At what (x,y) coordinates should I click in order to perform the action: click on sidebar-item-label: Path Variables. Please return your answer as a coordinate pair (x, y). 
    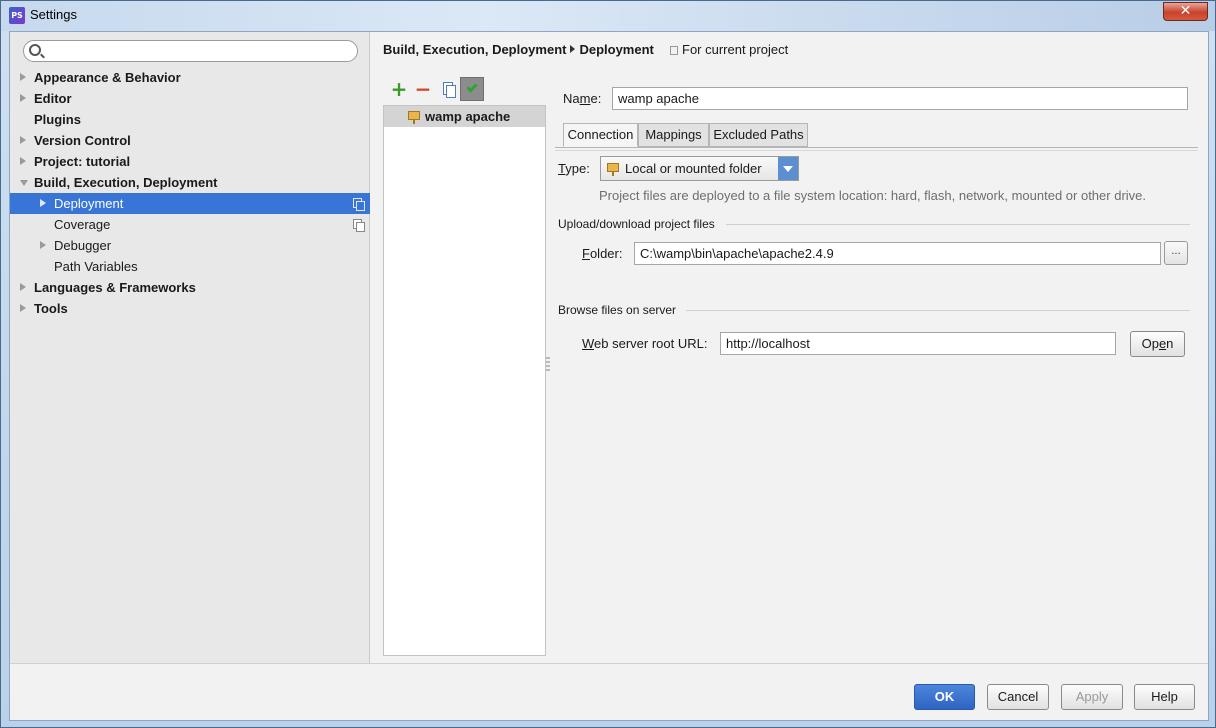
    Looking at the image, I should click on (96, 266).